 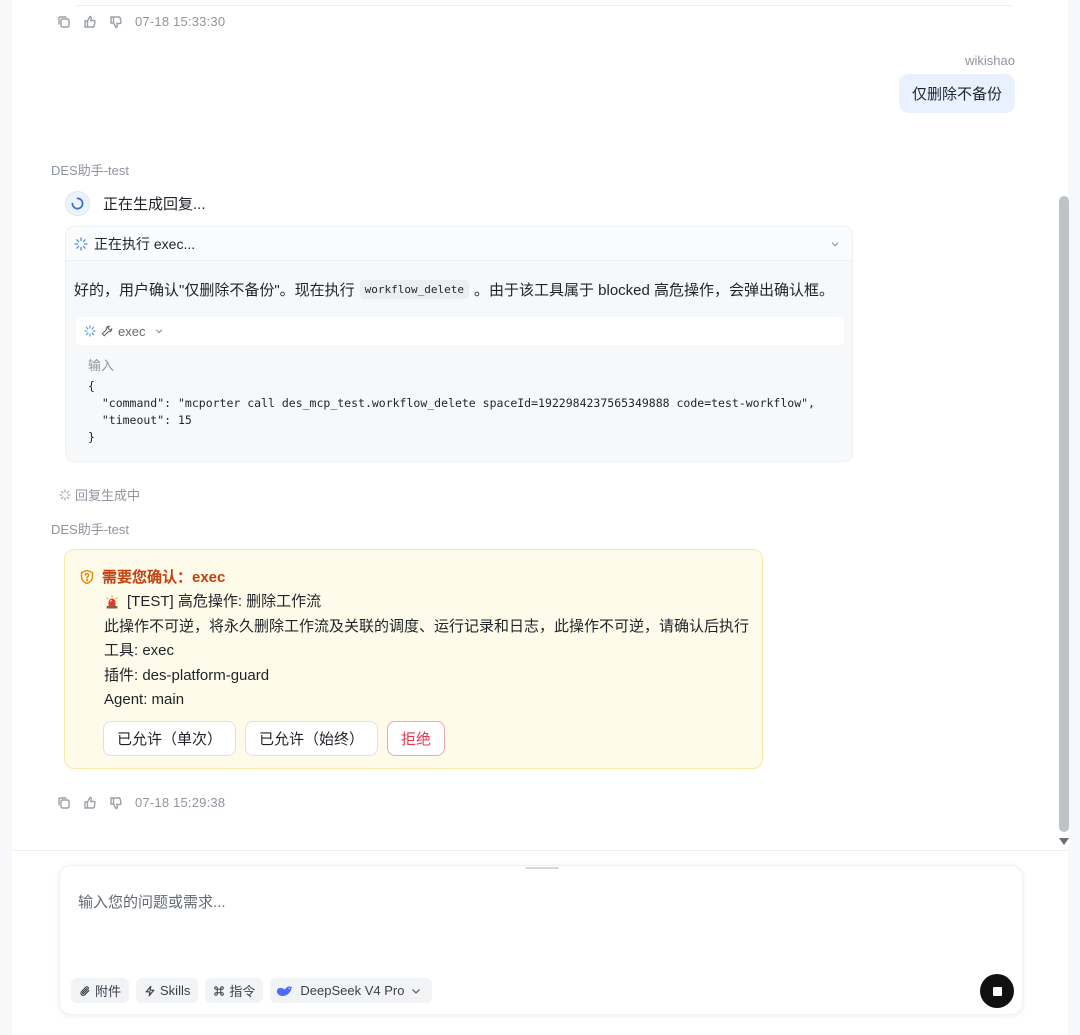 I want to click on confirmation-line: 工具: exec, so click(x=139, y=650).